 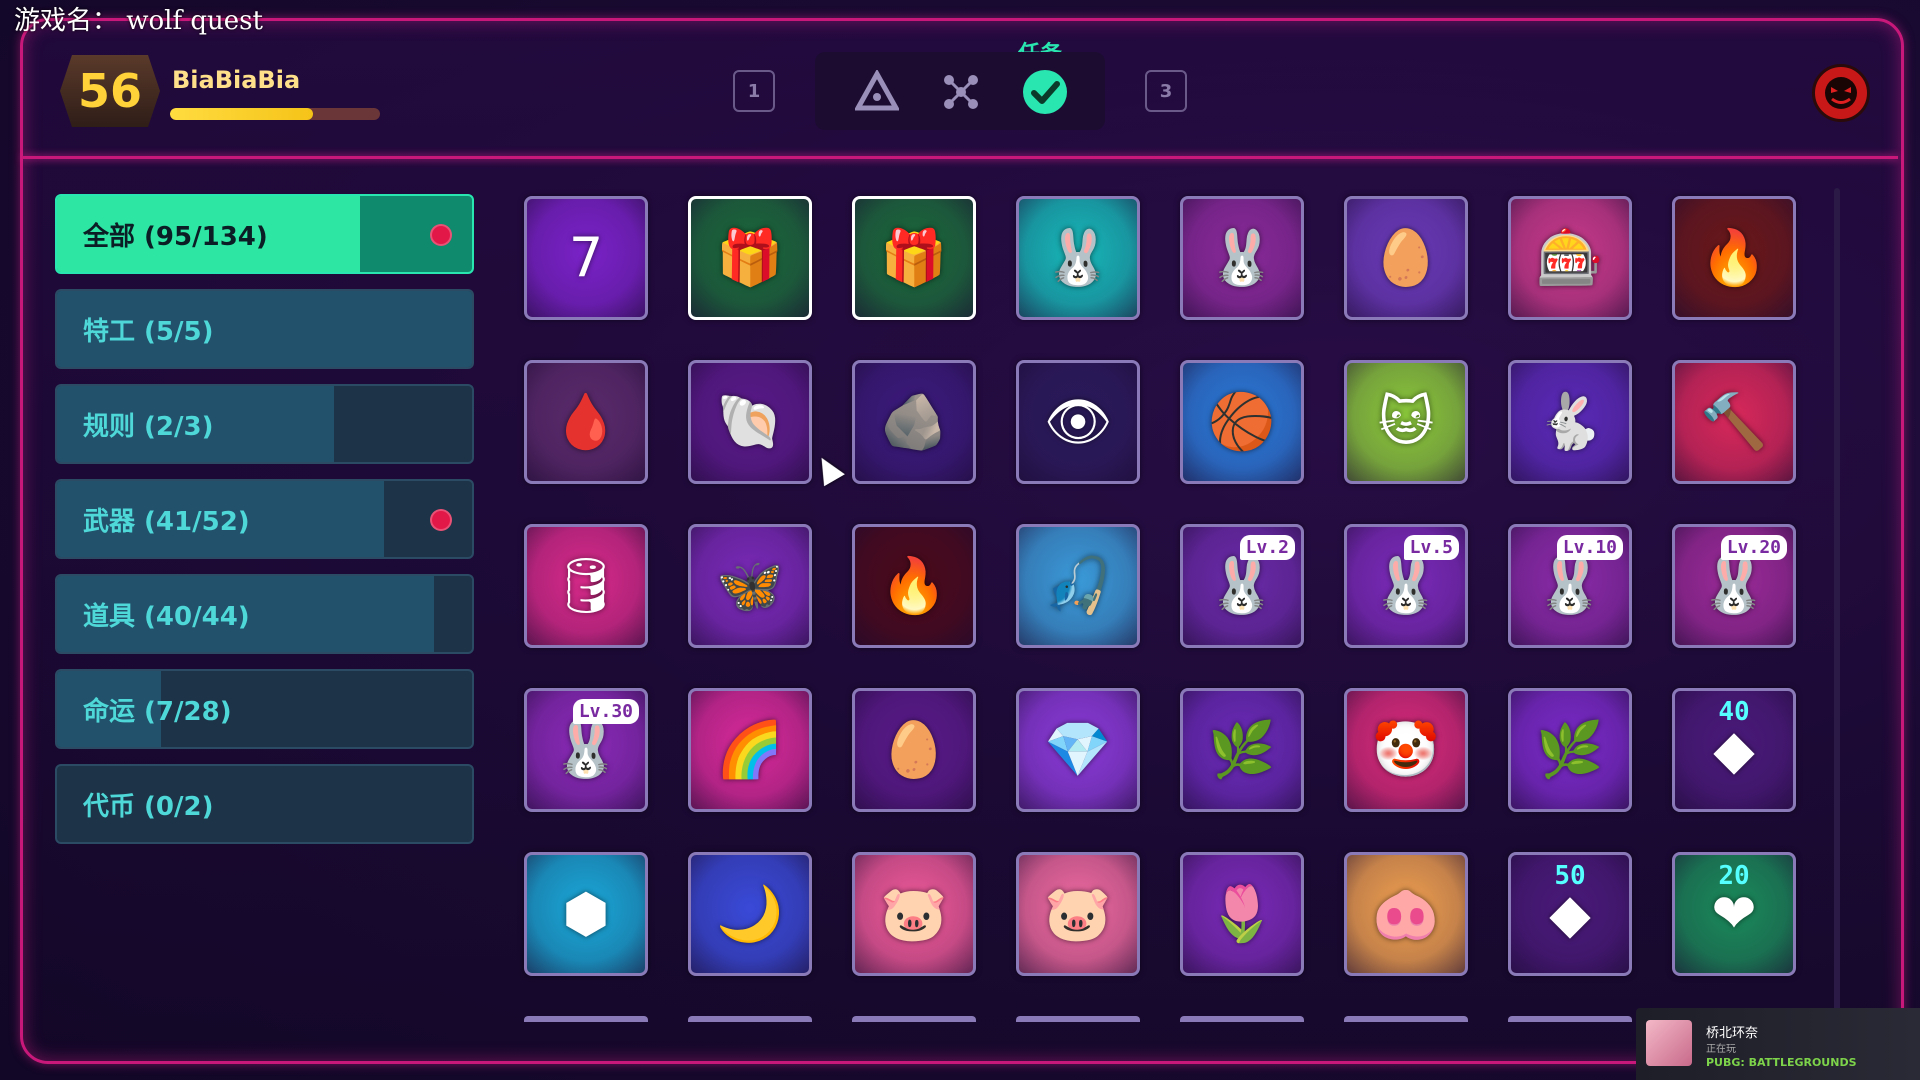 What do you see at coordinates (877, 92) in the screenshot?
I see `tab-warning` at bounding box center [877, 92].